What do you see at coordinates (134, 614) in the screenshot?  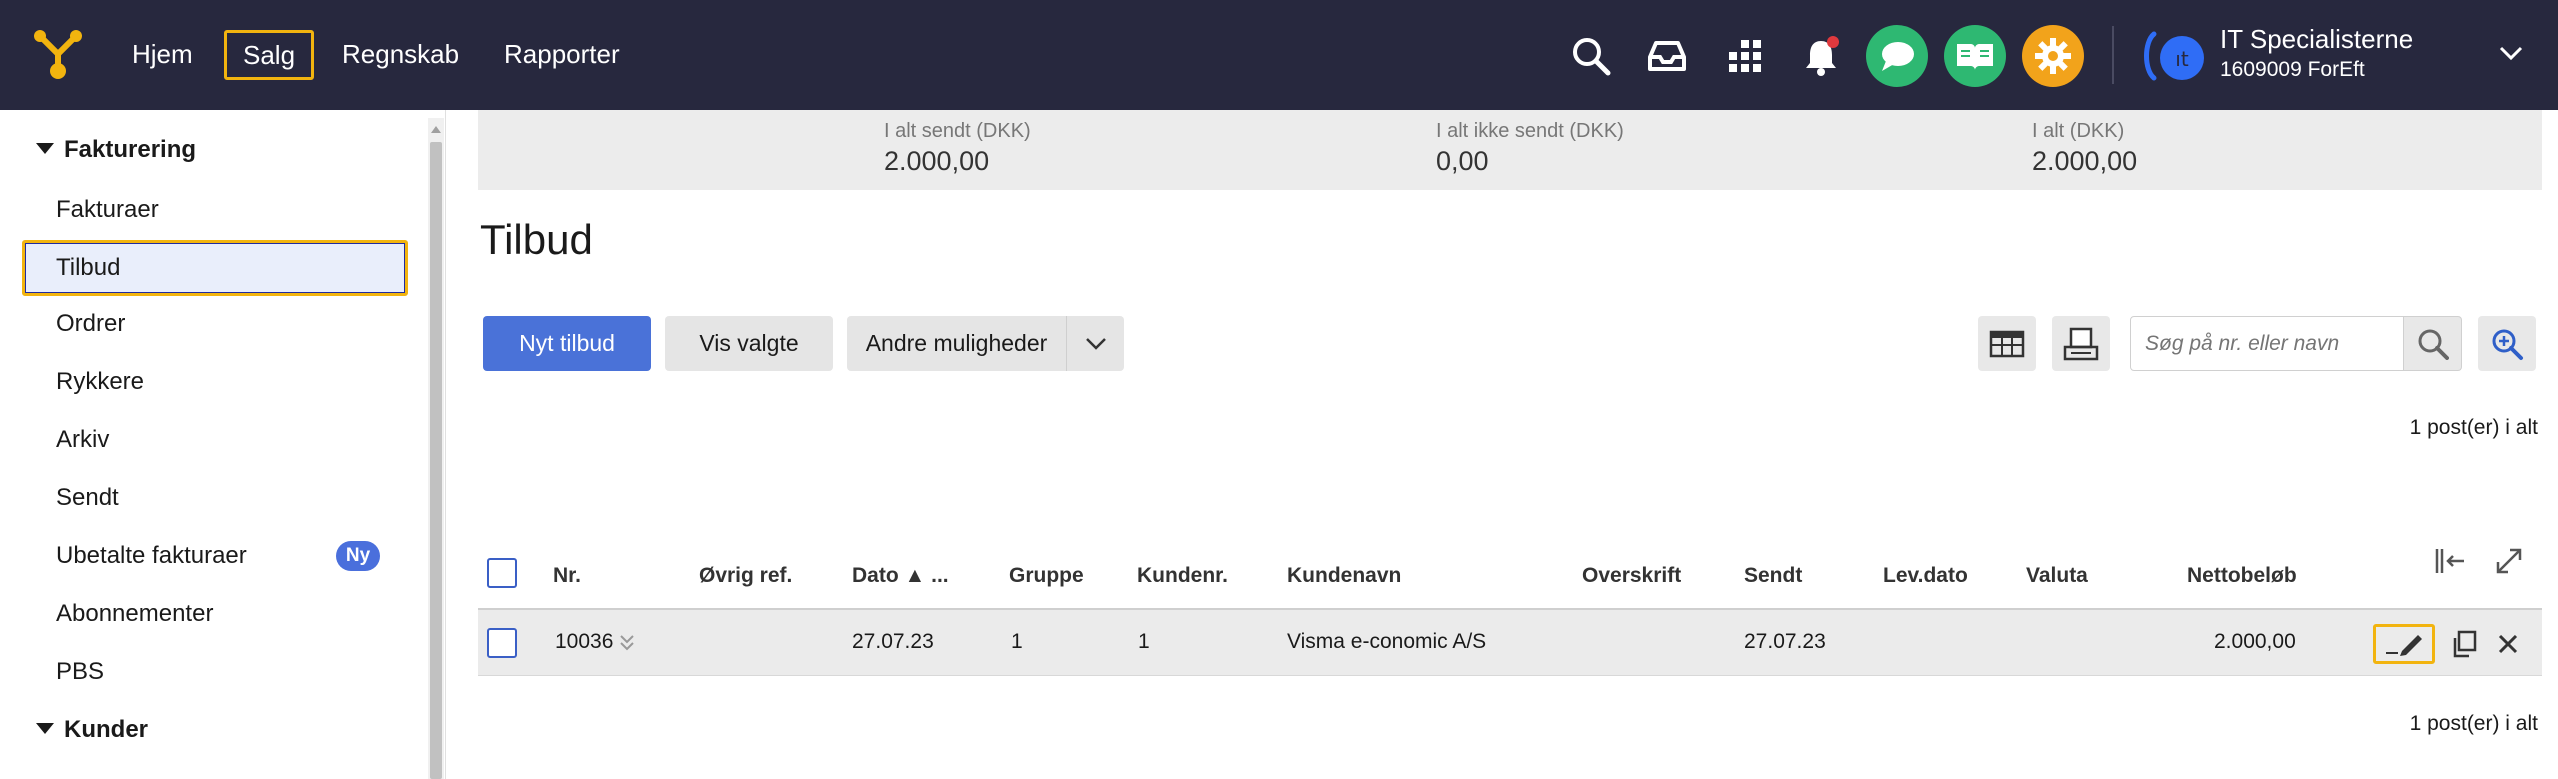 I see `sidebar-item-abonnementer: Abonnementer` at bounding box center [134, 614].